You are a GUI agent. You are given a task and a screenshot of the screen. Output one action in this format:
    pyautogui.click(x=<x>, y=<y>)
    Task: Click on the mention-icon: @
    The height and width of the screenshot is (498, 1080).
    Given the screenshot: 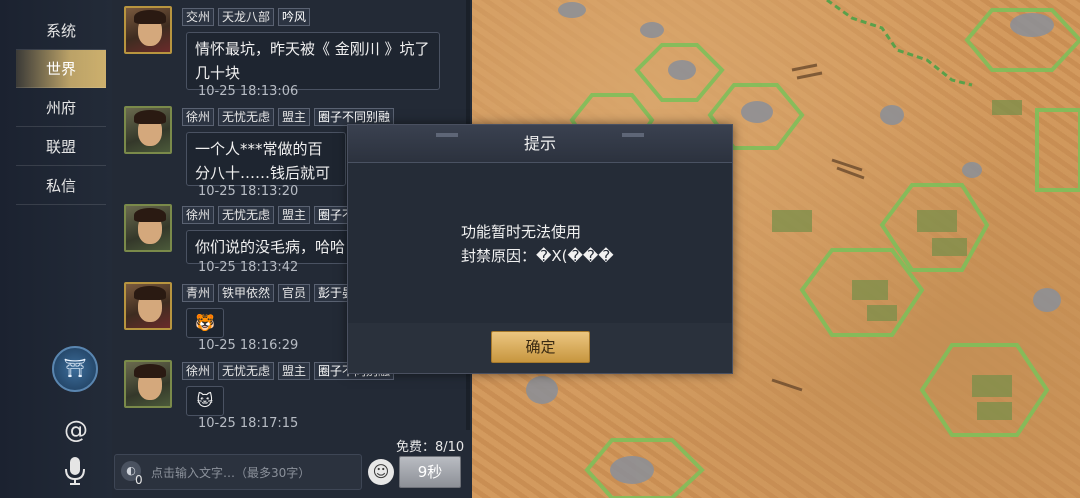 What is the action you would take?
    pyautogui.click(x=76, y=430)
    